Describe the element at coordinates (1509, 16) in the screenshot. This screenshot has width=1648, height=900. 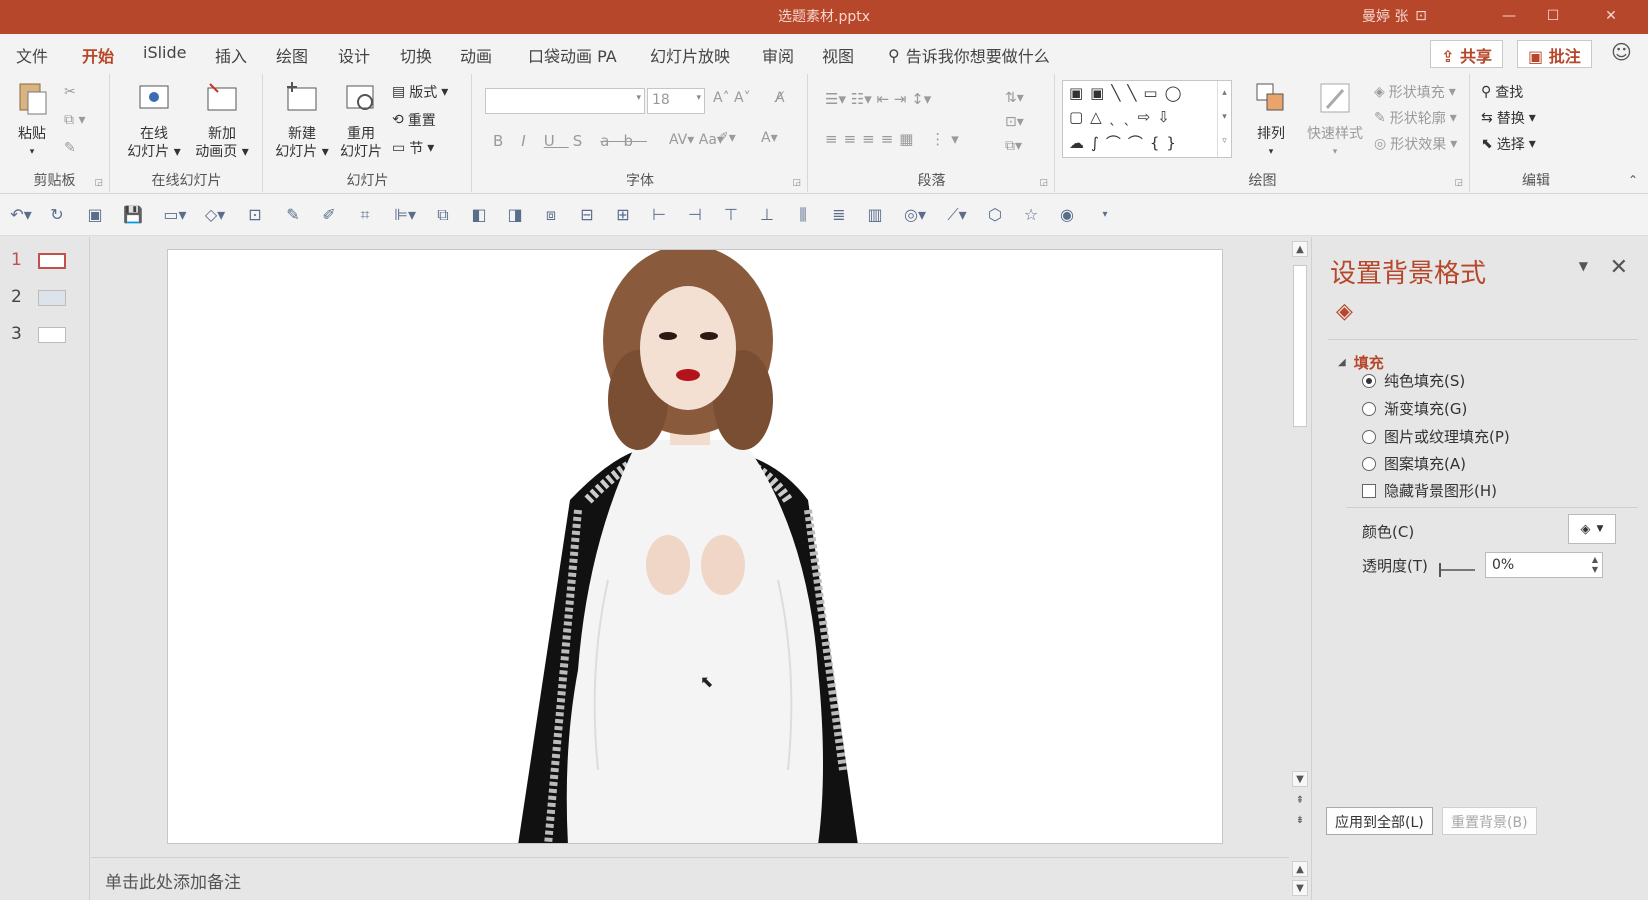
I see `minimize-icon: —` at that location.